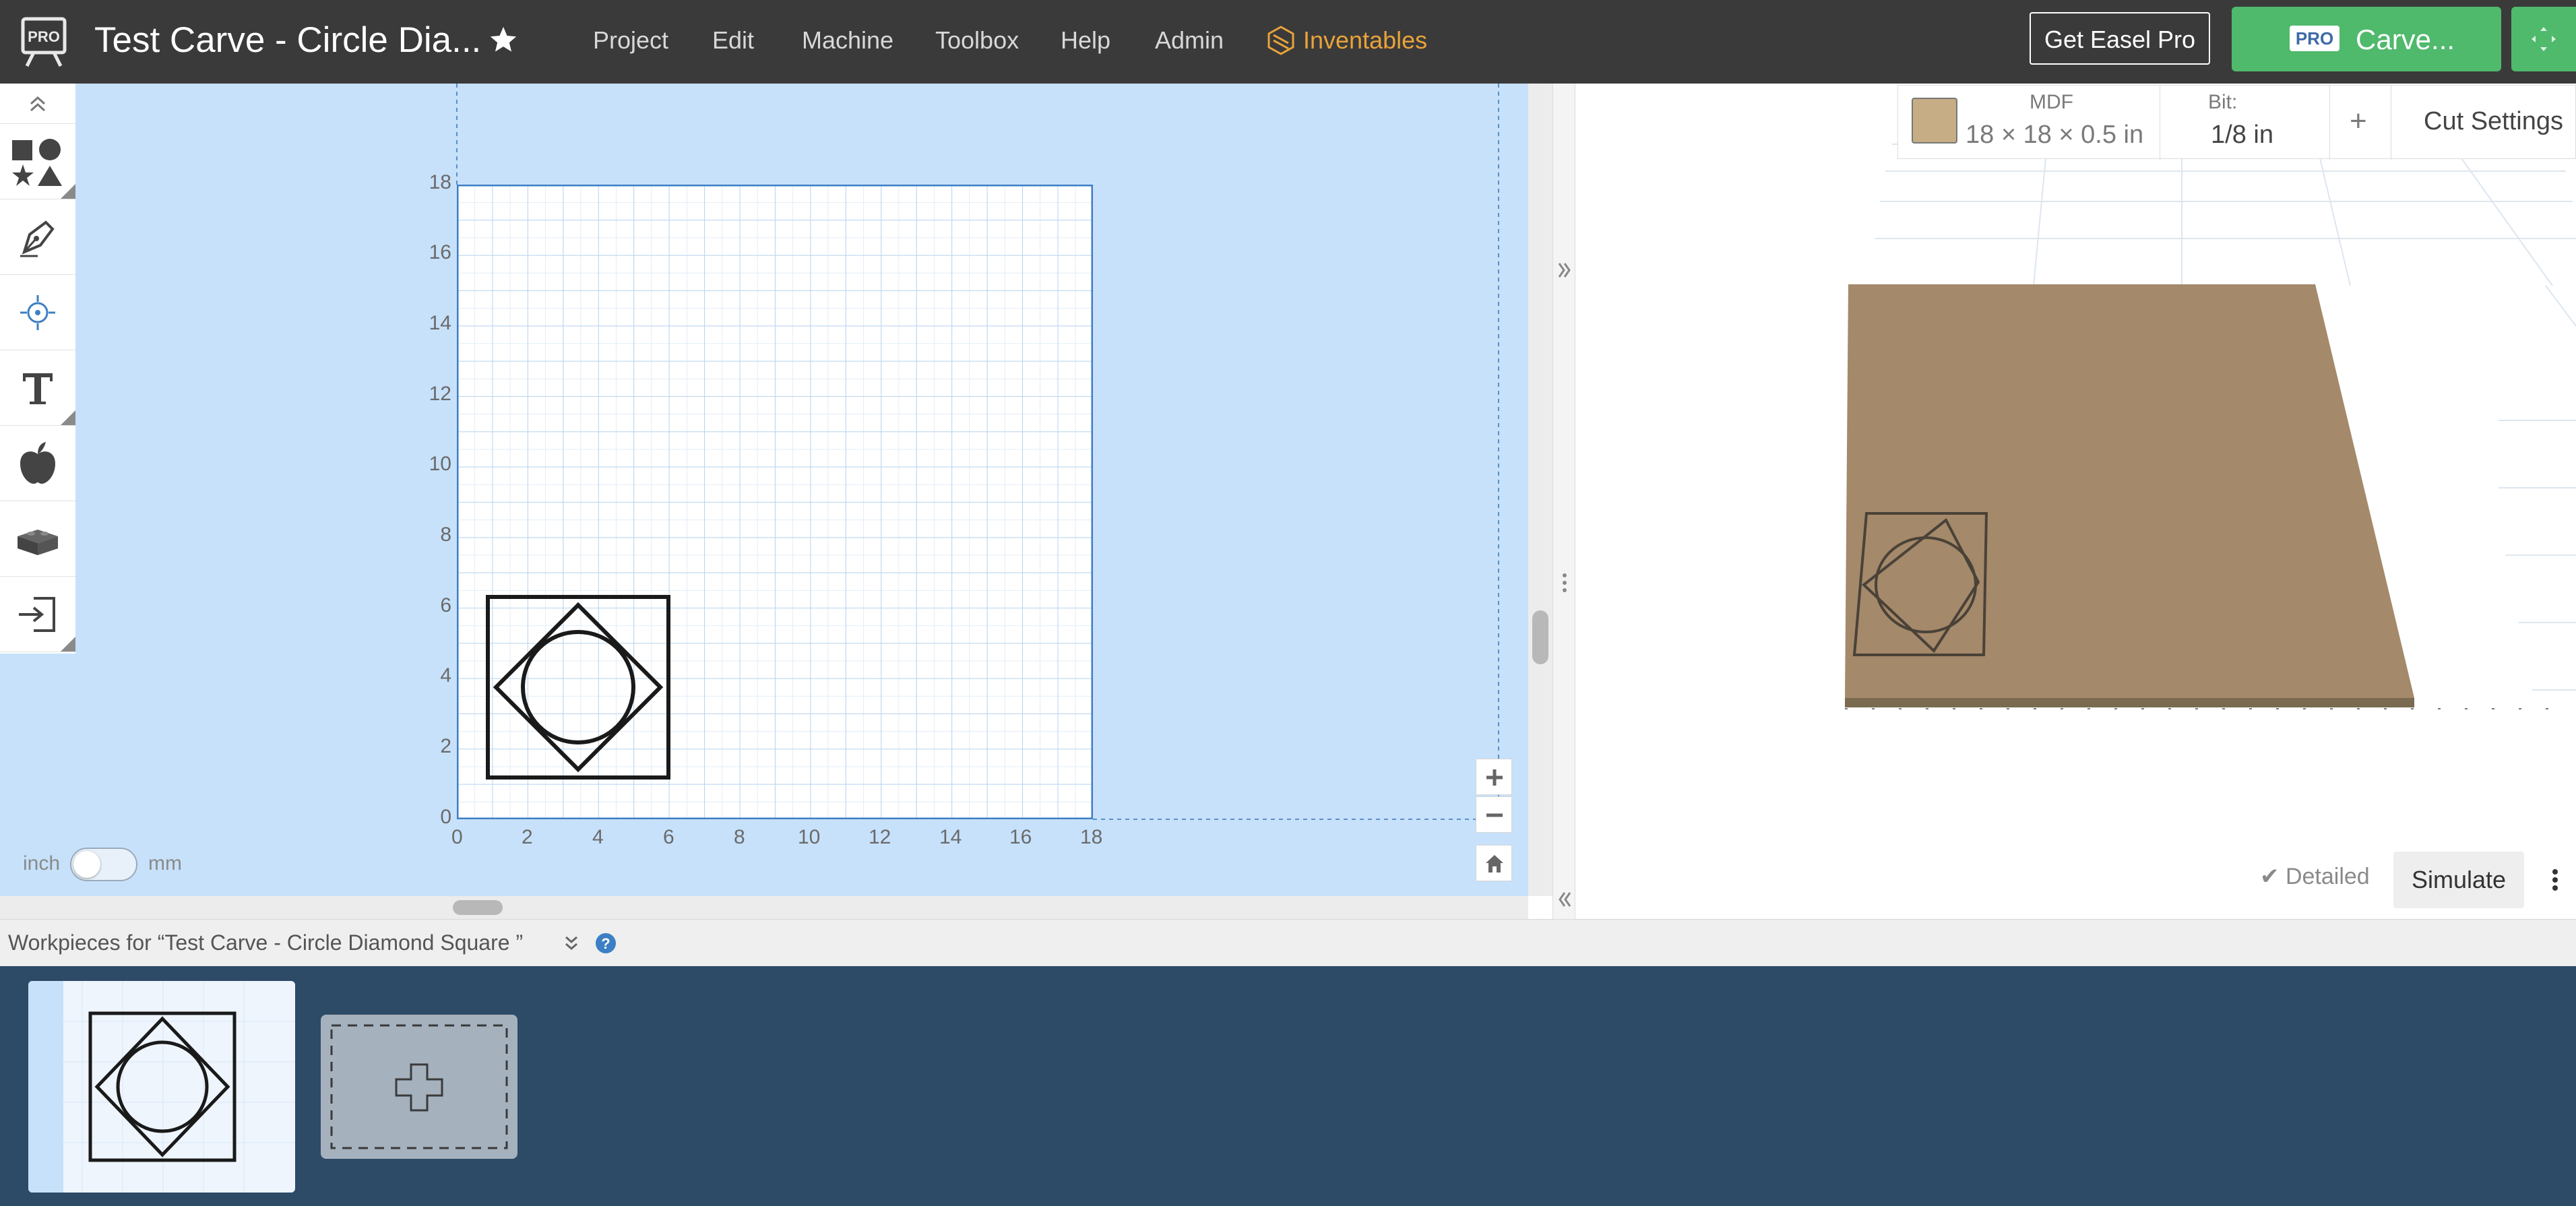  What do you see at coordinates (445, 817) in the screenshot?
I see `y-tick: 0` at bounding box center [445, 817].